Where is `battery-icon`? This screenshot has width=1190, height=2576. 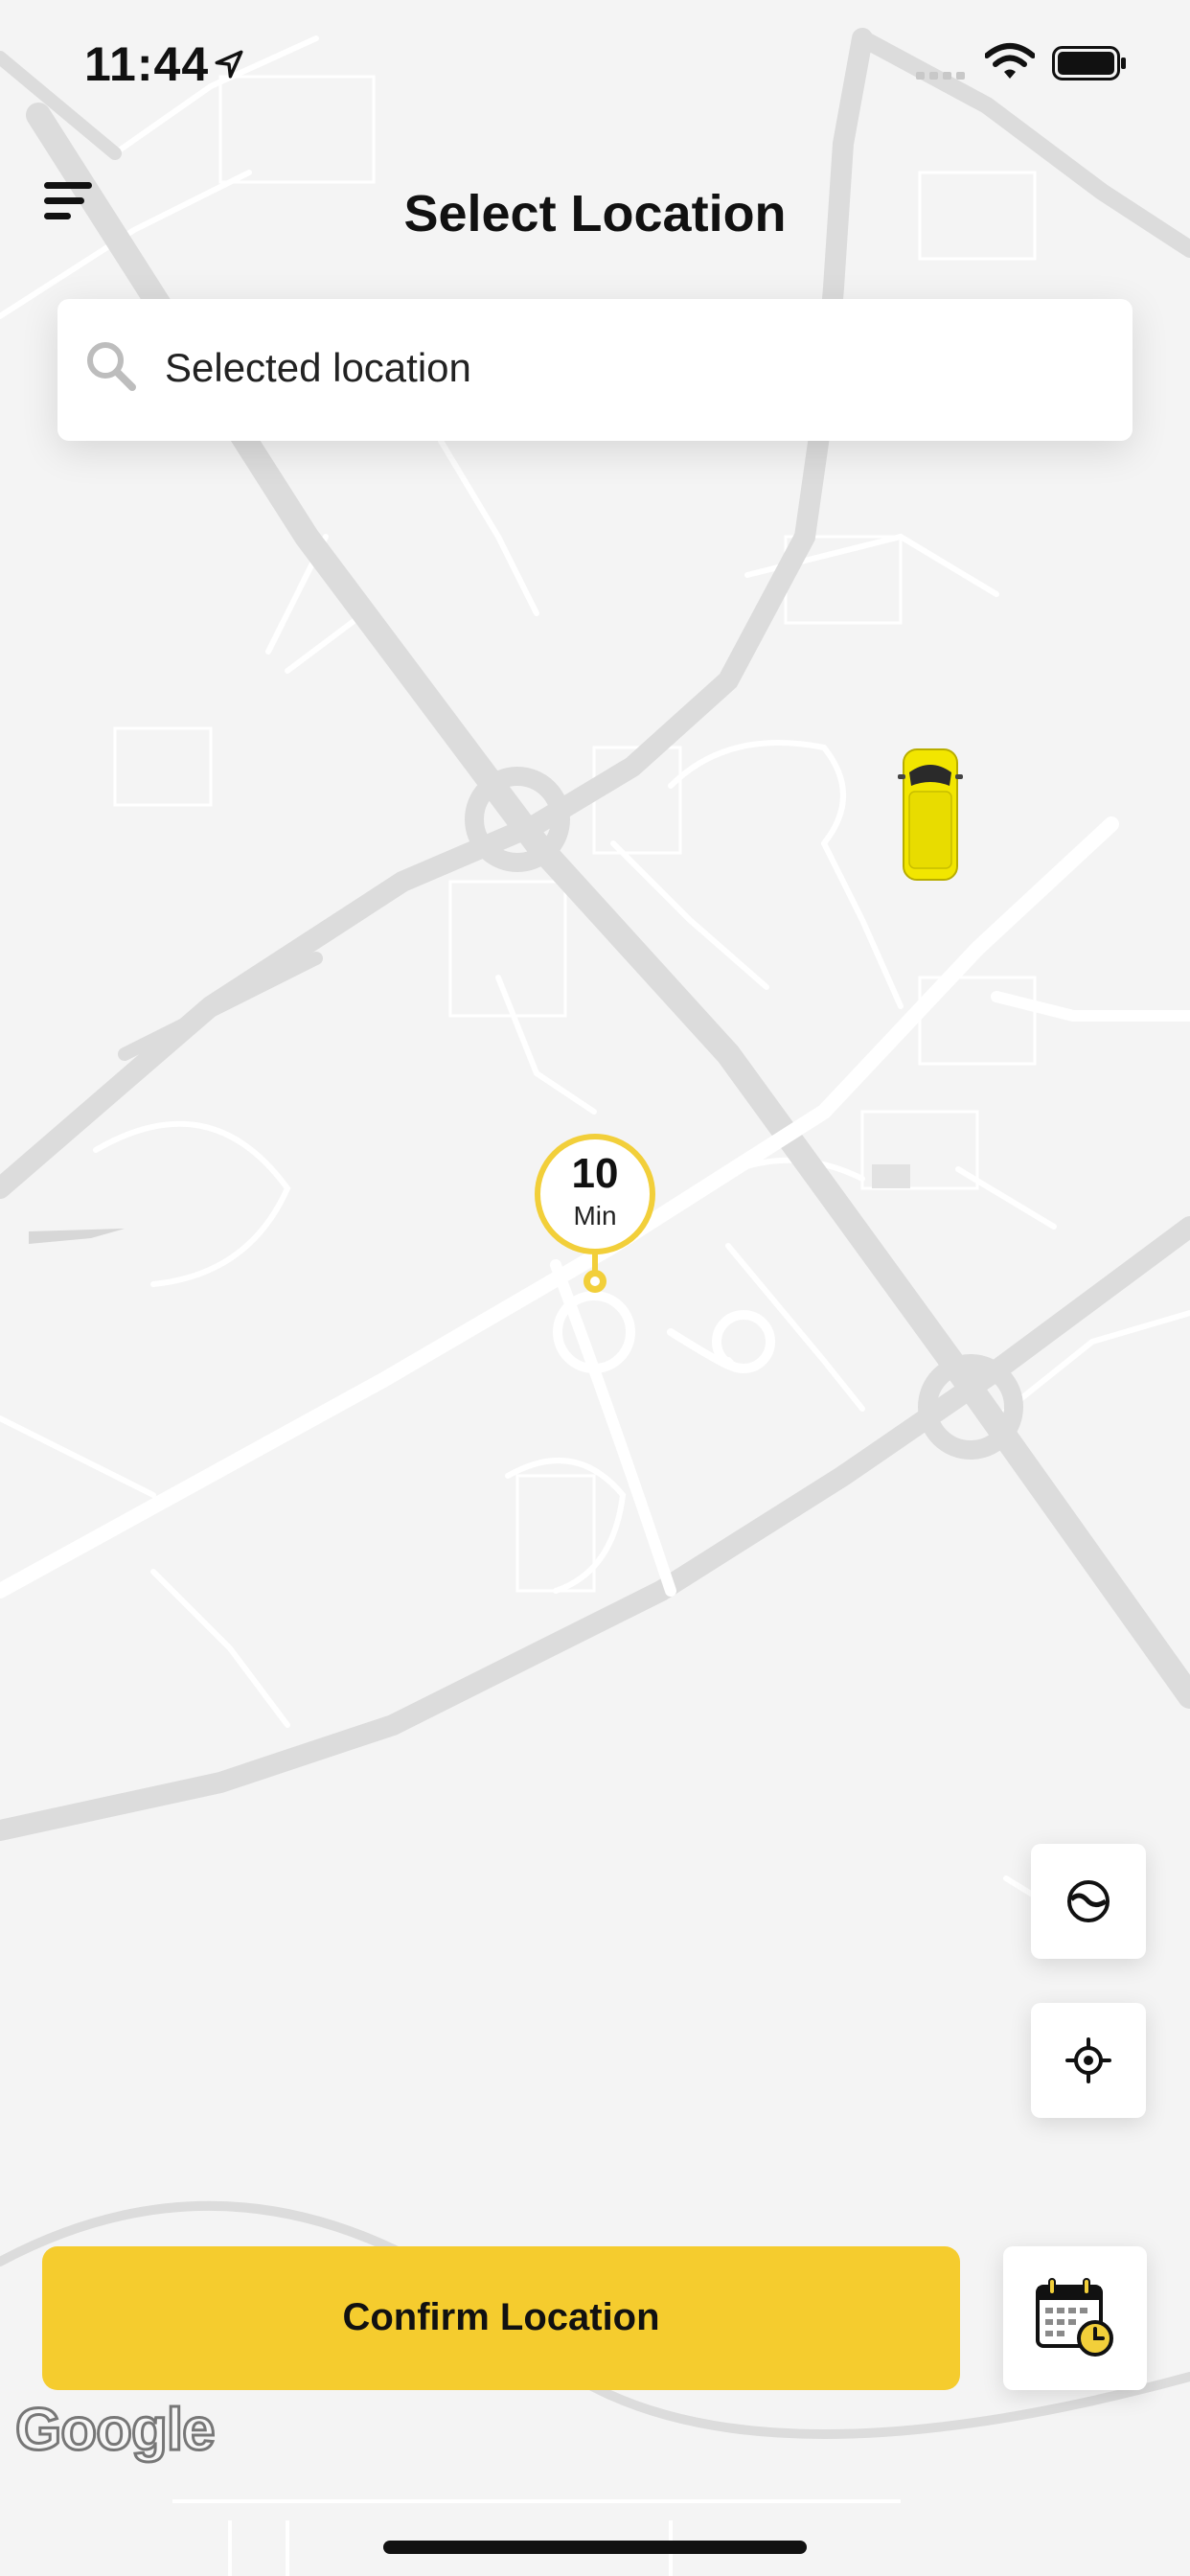 battery-icon is located at coordinates (1089, 63).